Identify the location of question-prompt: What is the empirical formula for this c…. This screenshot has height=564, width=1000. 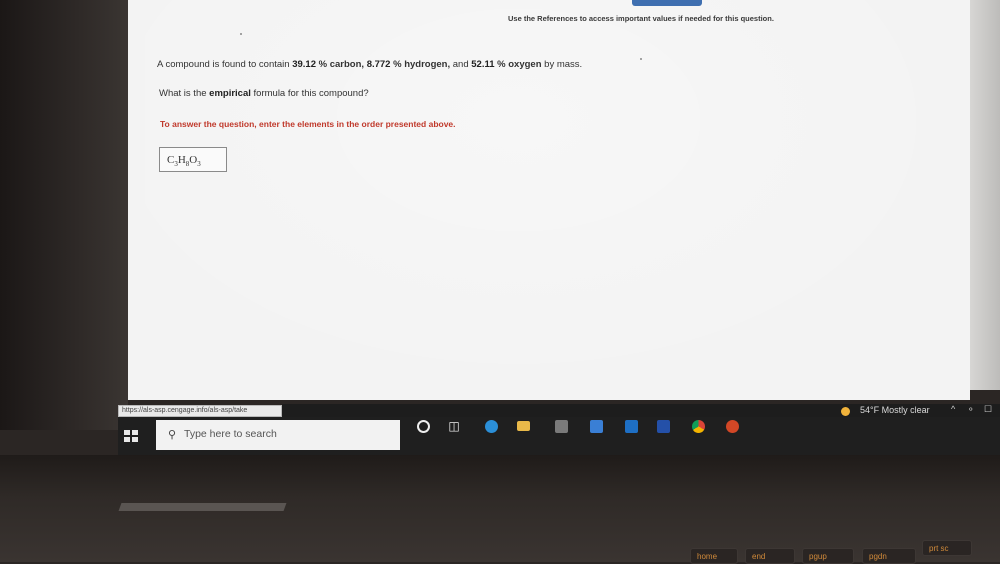
(264, 93).